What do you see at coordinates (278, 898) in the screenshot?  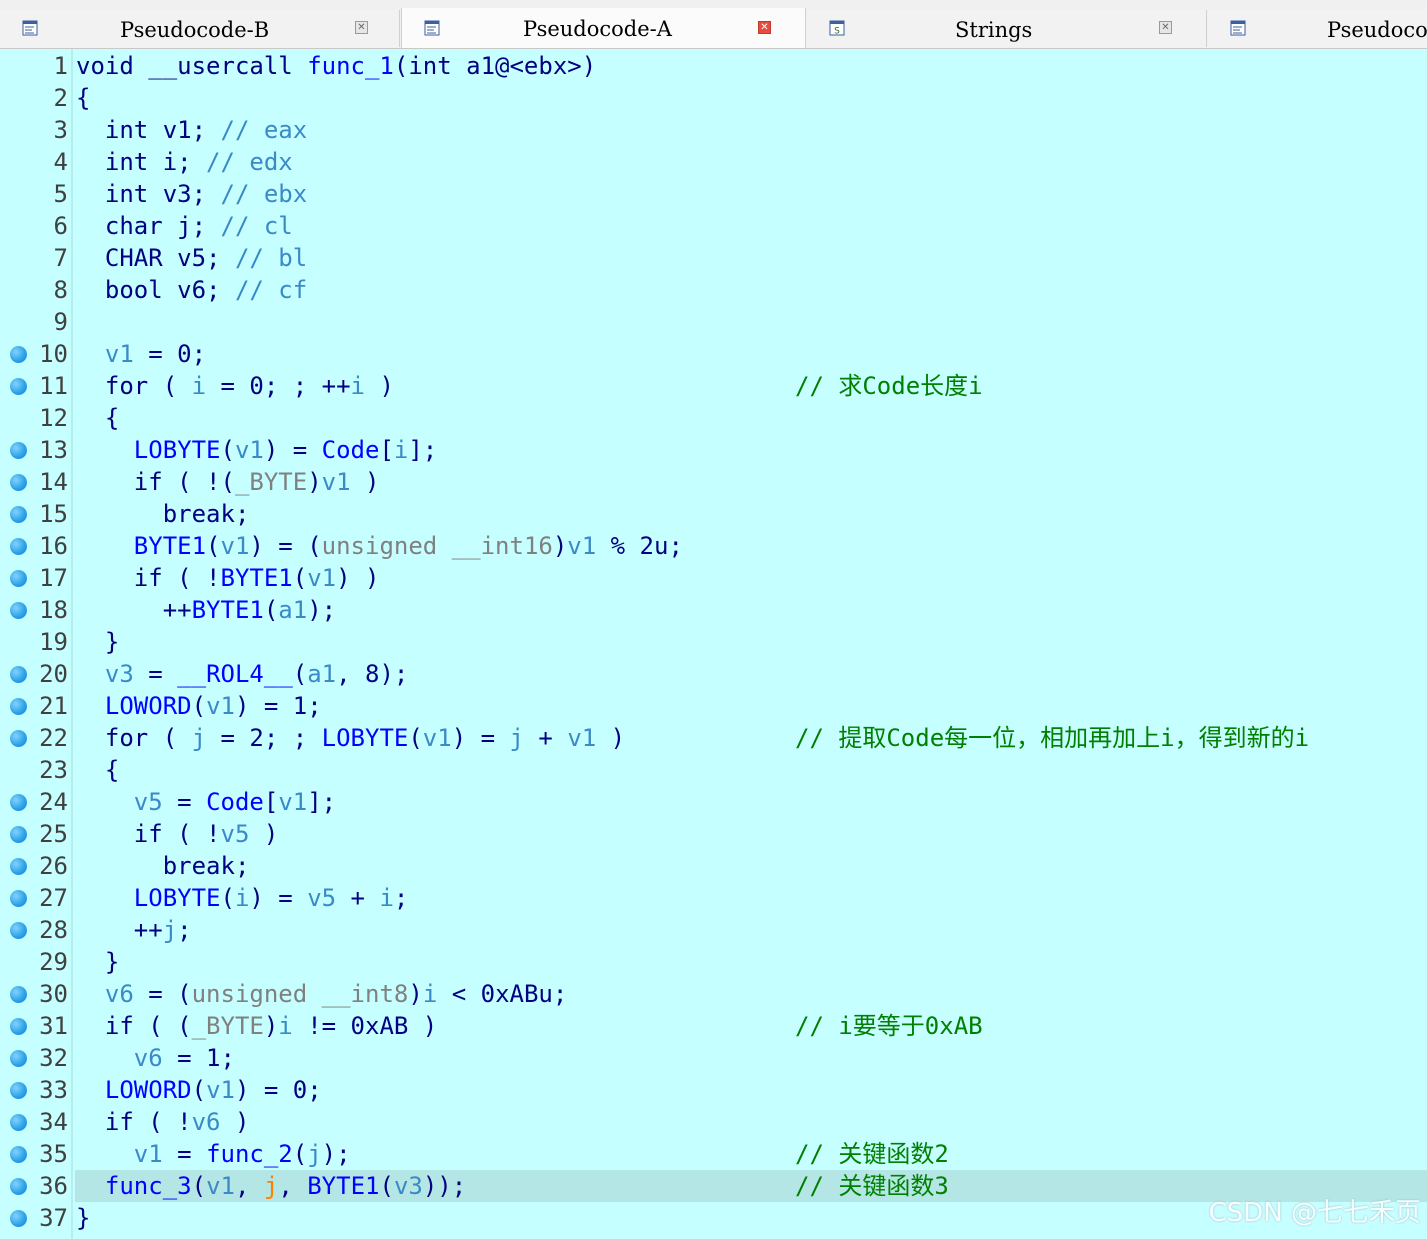 I see `code-token: ) =` at bounding box center [278, 898].